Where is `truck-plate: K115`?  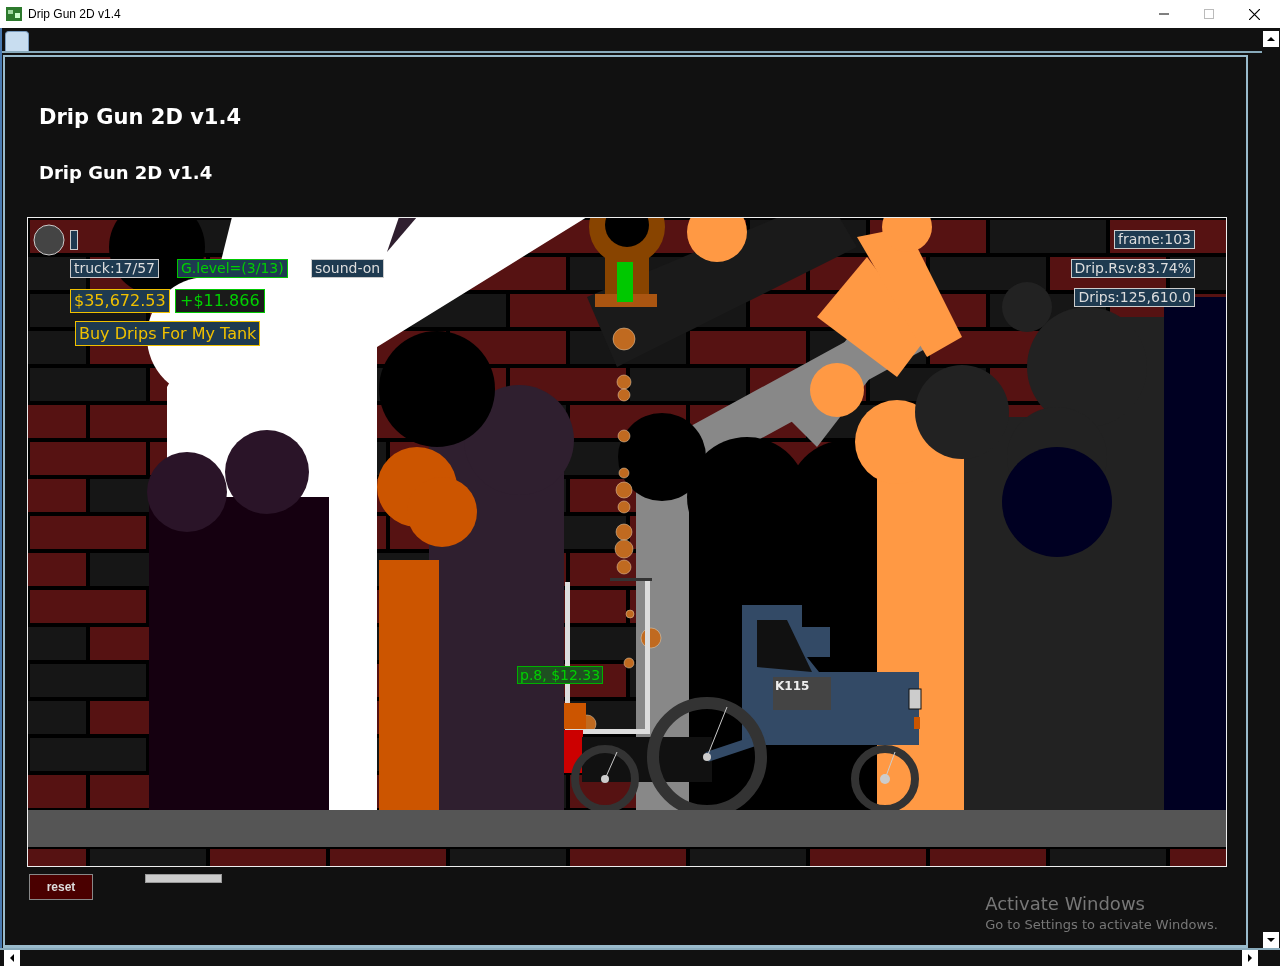
truck-plate: K115 is located at coordinates (802, 693).